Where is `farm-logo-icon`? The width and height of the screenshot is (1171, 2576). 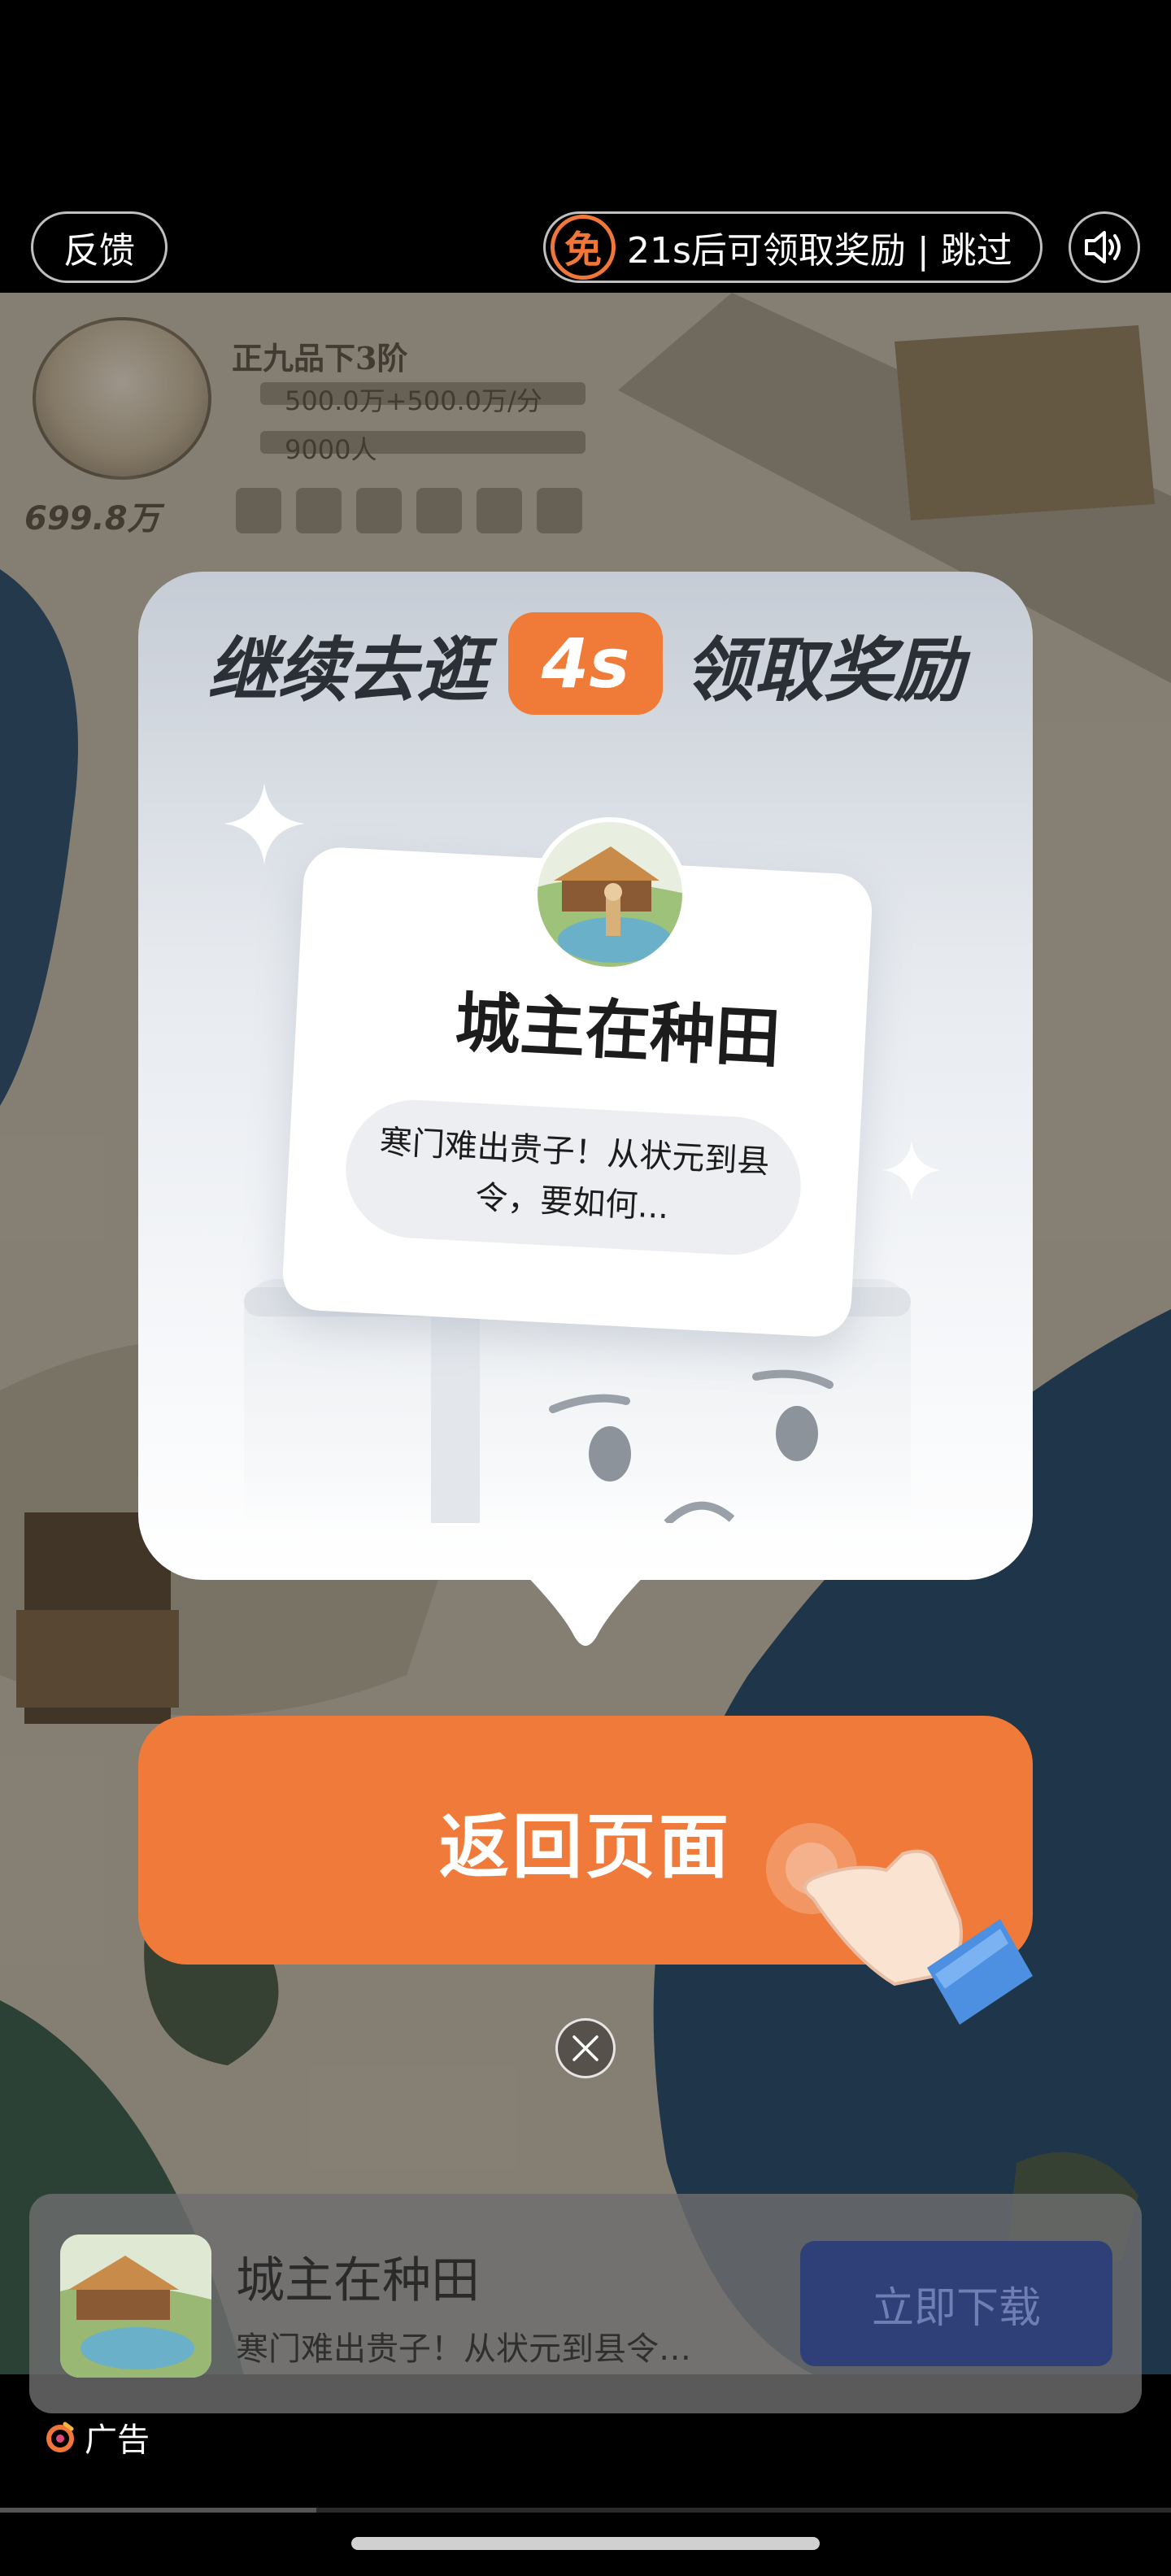 farm-logo-icon is located at coordinates (135, 2306).